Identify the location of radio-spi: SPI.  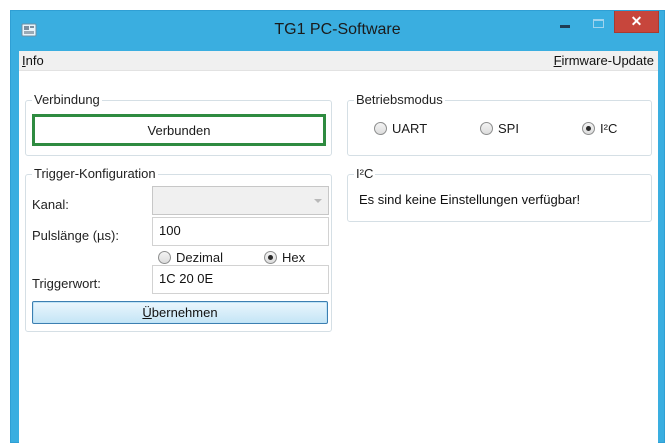
(499, 128).